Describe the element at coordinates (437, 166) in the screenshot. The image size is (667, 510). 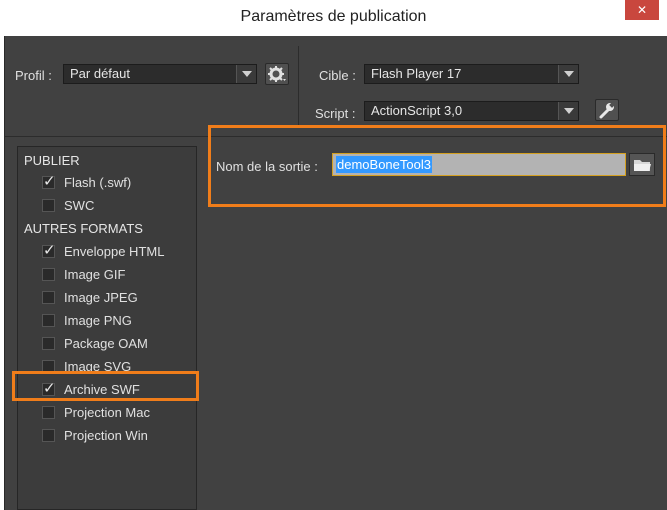
I see `highlight-output-frame` at that location.